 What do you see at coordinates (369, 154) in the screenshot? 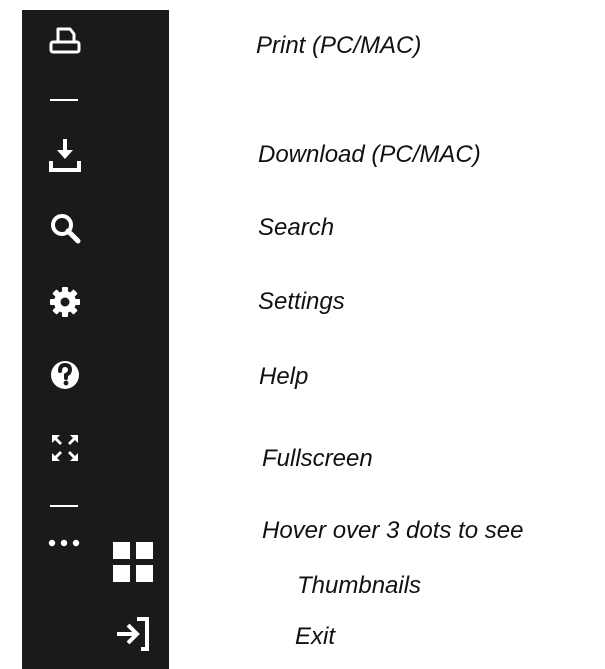
I see `label-download: Download (PC/MAC)` at bounding box center [369, 154].